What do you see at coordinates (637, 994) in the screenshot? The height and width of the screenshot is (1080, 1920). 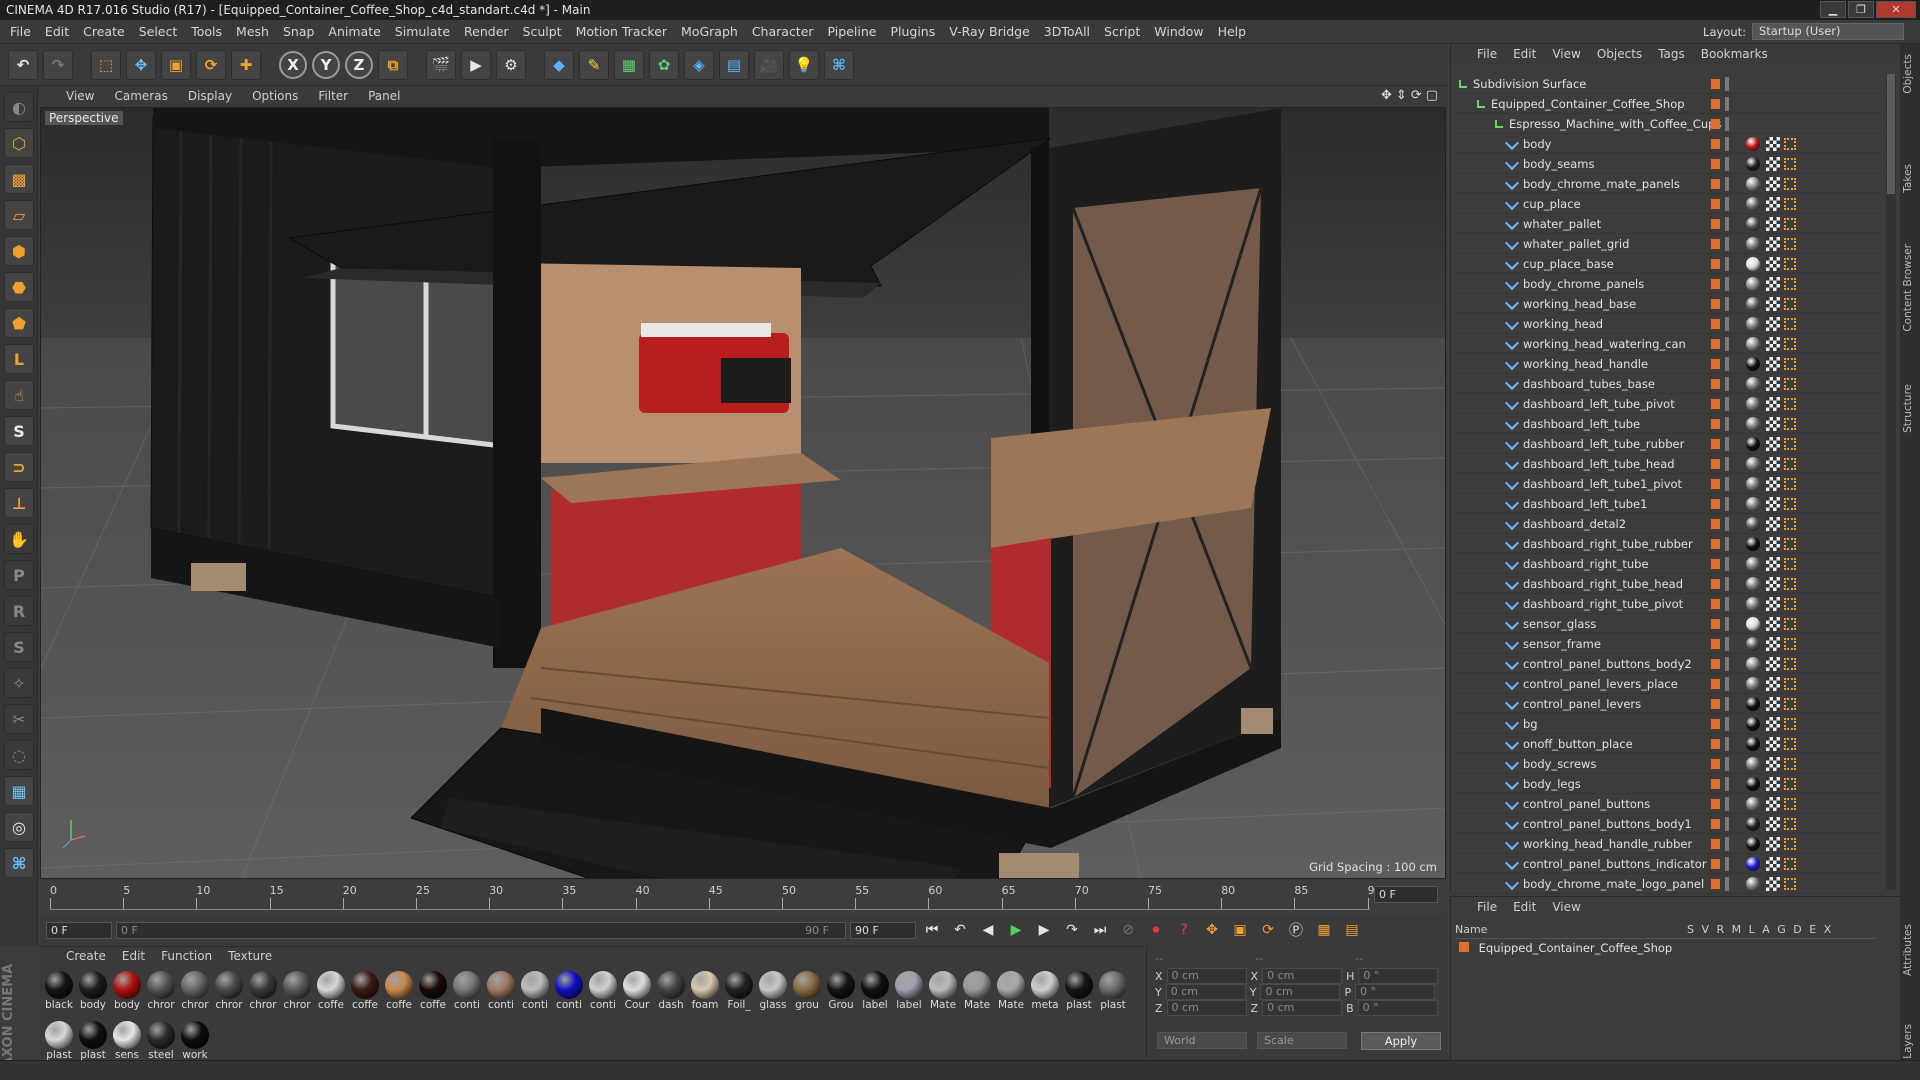 I see `material-swatch: Cour` at bounding box center [637, 994].